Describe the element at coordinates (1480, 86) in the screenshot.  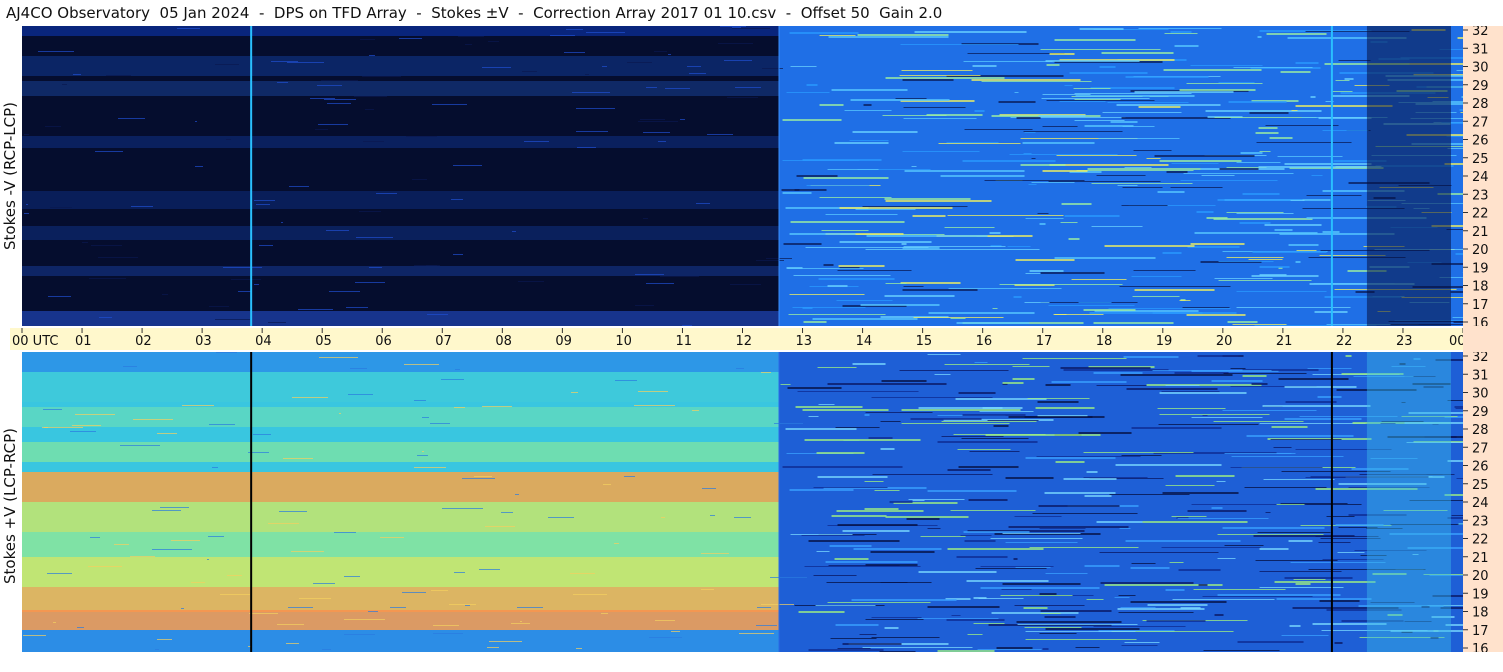
I see `freq-tick-label: 29` at that location.